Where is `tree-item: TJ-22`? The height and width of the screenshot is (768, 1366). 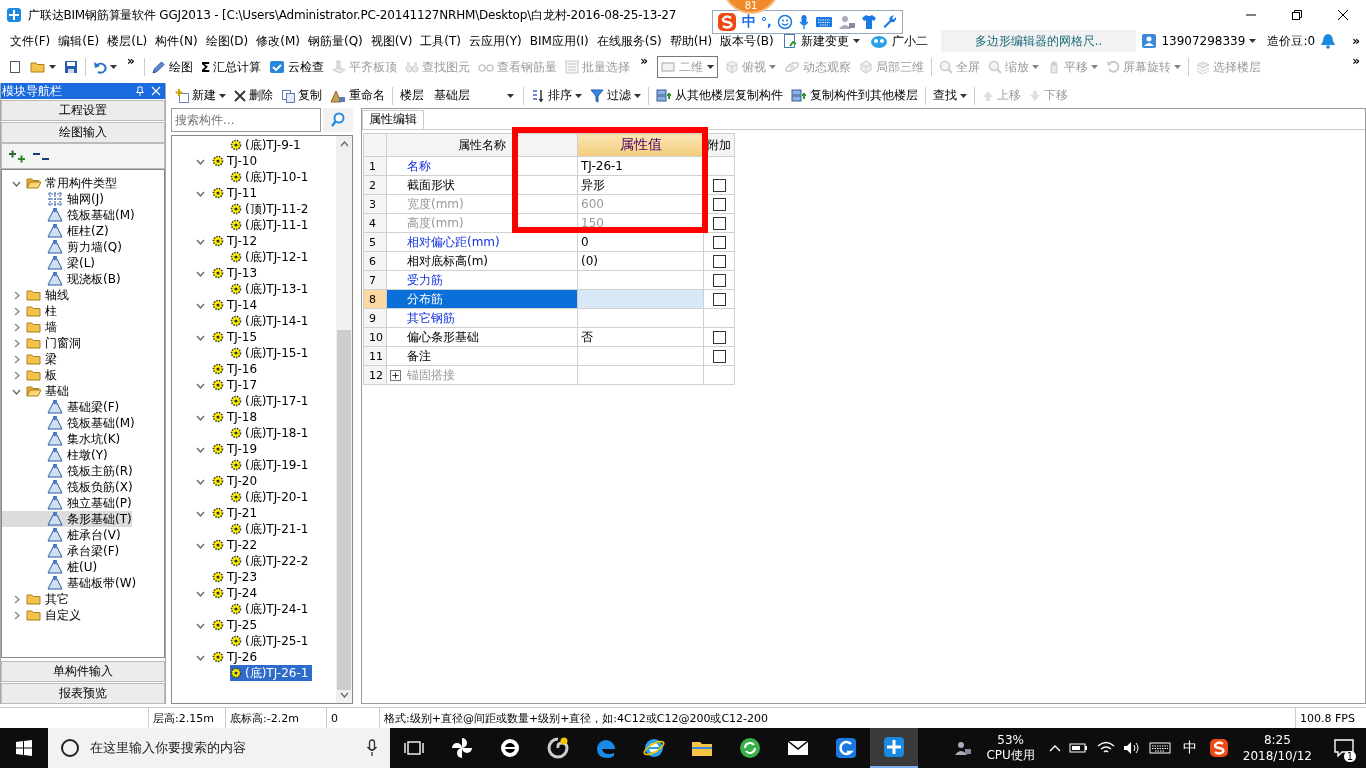
tree-item: TJ-22 is located at coordinates (254, 545).